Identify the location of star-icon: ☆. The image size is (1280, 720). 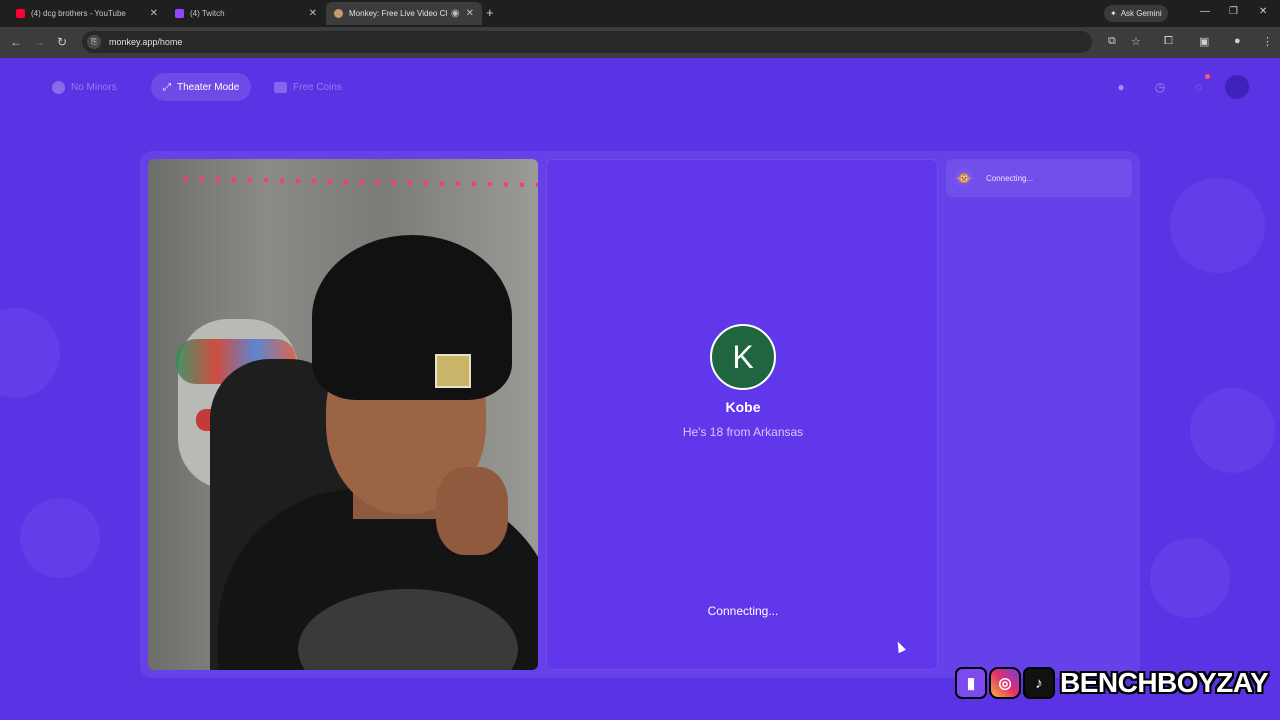
(1136, 41).